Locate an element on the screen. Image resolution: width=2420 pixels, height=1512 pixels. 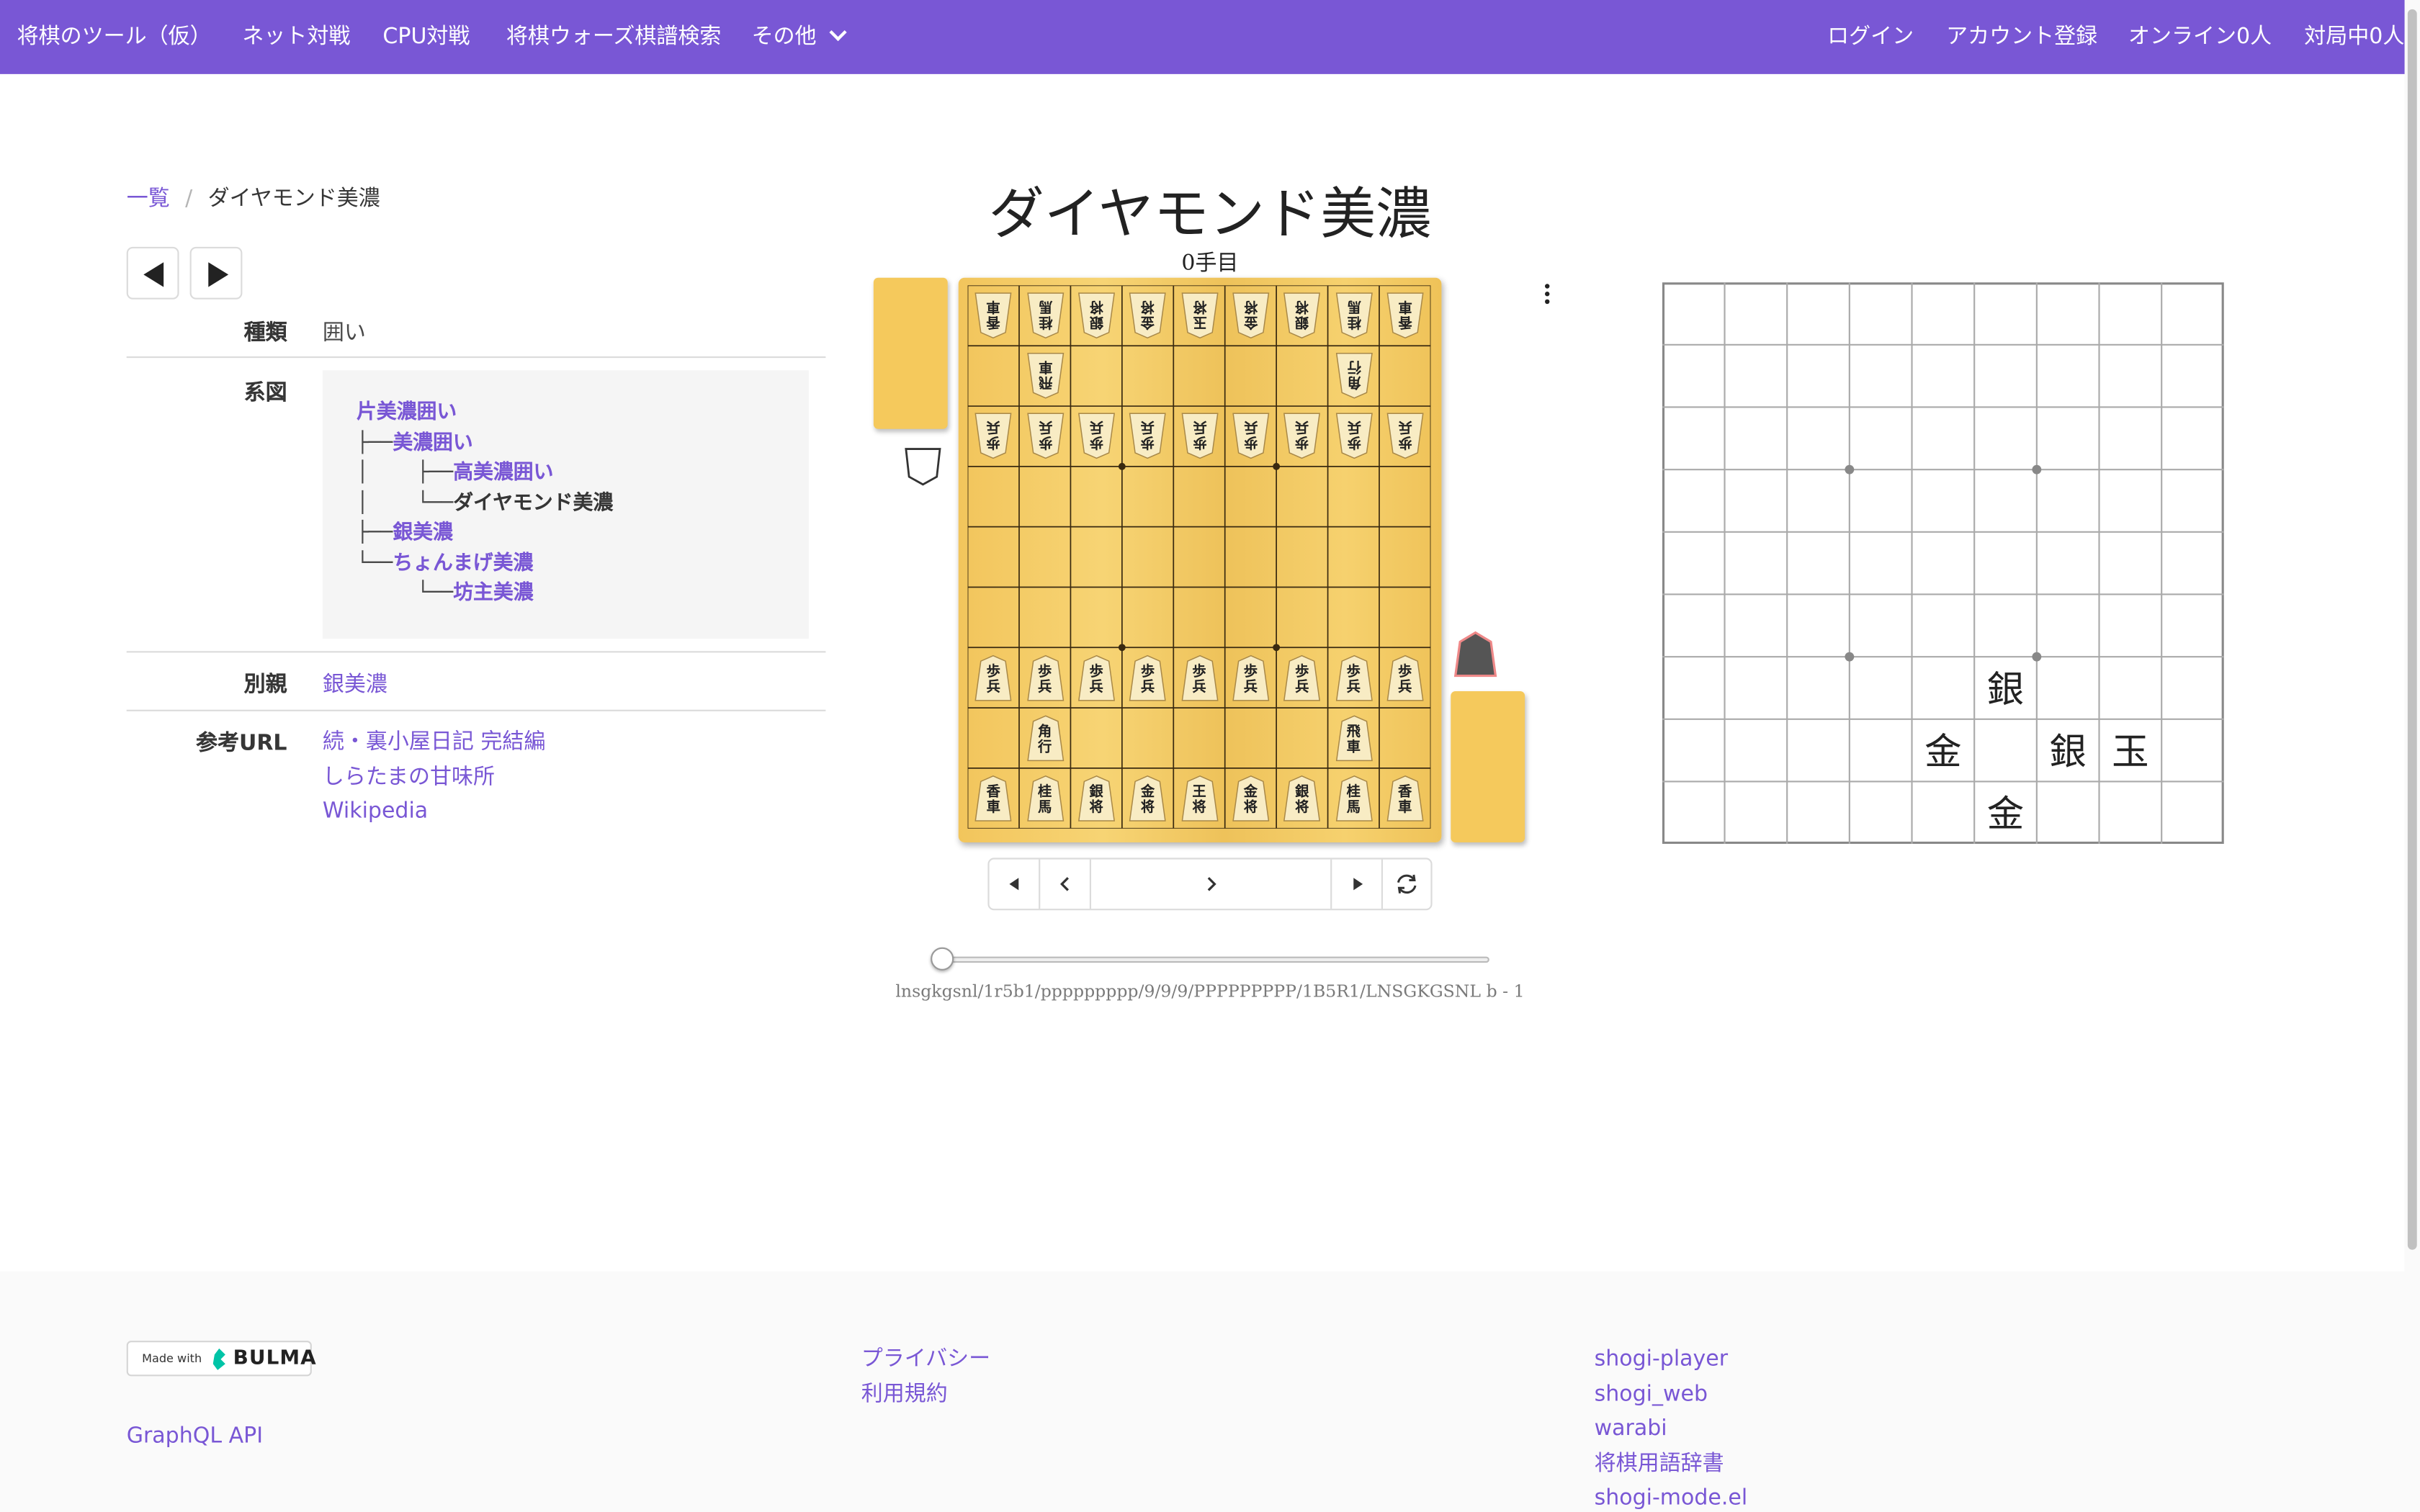
terms-link: 利用規約 is located at coordinates (904, 1394).